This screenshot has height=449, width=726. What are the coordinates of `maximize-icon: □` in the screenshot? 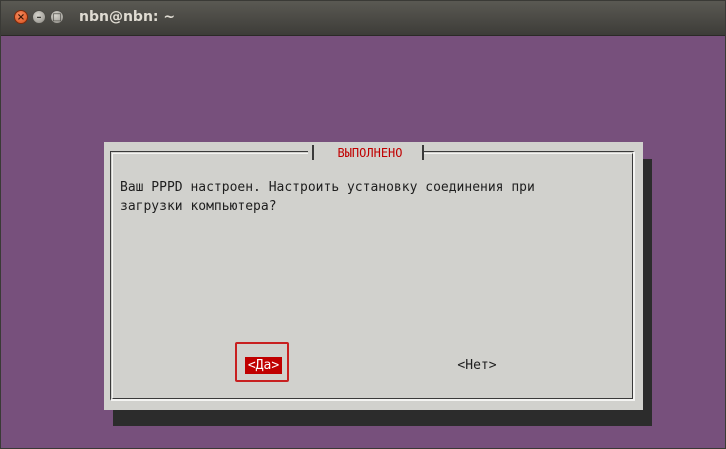 It's located at (57, 17).